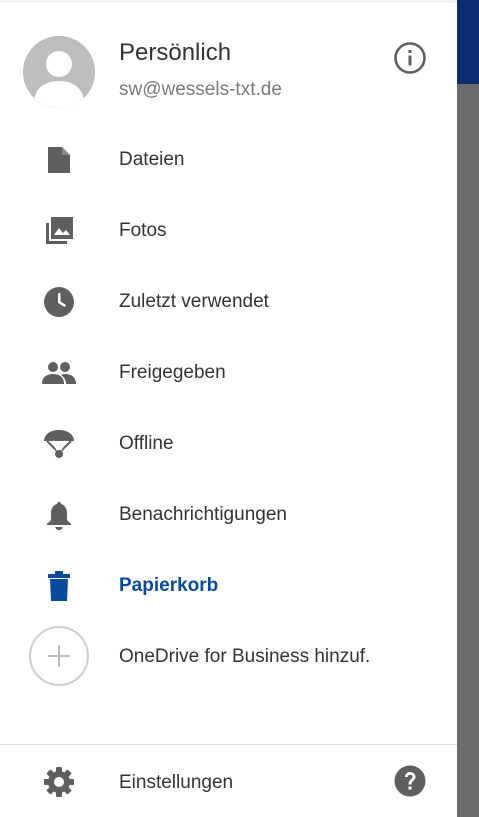  Describe the element at coordinates (59, 782) in the screenshot. I see `gear-icon` at that location.